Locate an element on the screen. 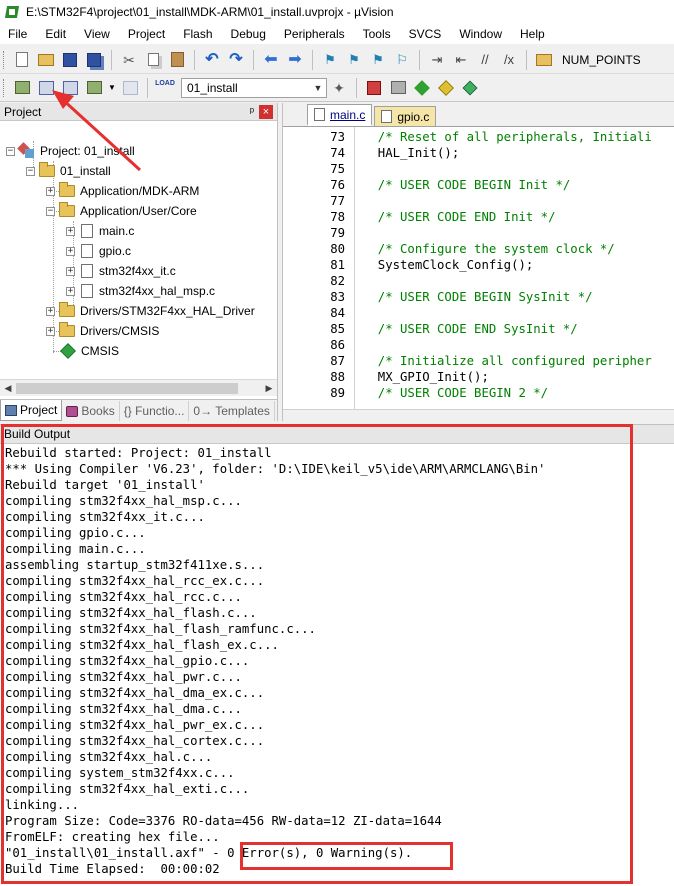  code-line: 81 SystemClock_Config(); is located at coordinates (478, 265).